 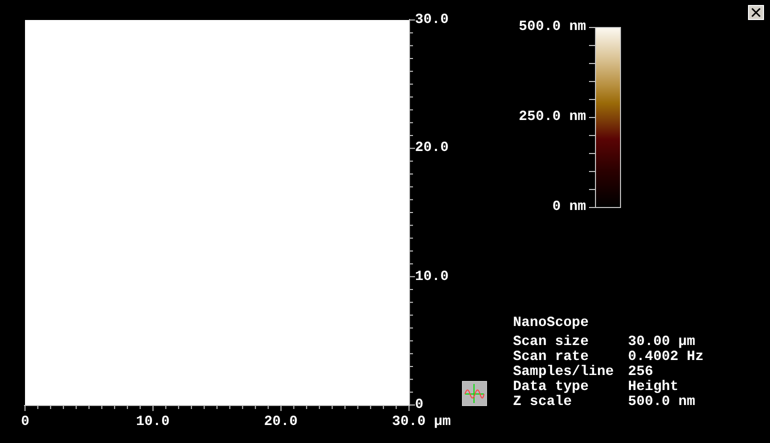 What do you see at coordinates (551, 323) in the screenshot?
I see `info-title: NanoScope` at bounding box center [551, 323].